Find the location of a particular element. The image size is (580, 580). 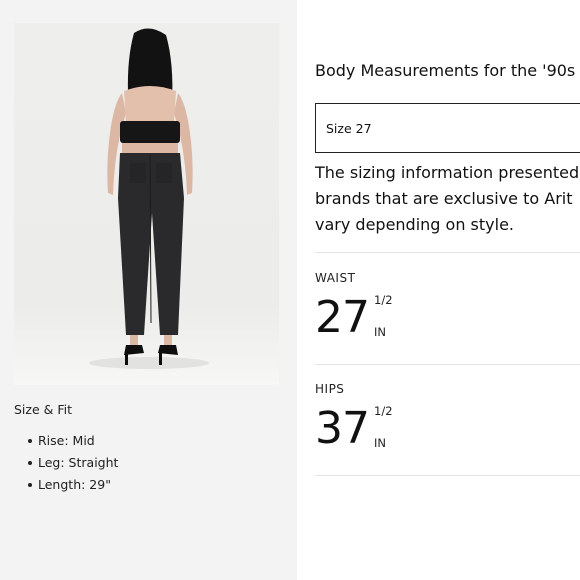

size-fit-heading: Size & Fit is located at coordinates (43, 409).